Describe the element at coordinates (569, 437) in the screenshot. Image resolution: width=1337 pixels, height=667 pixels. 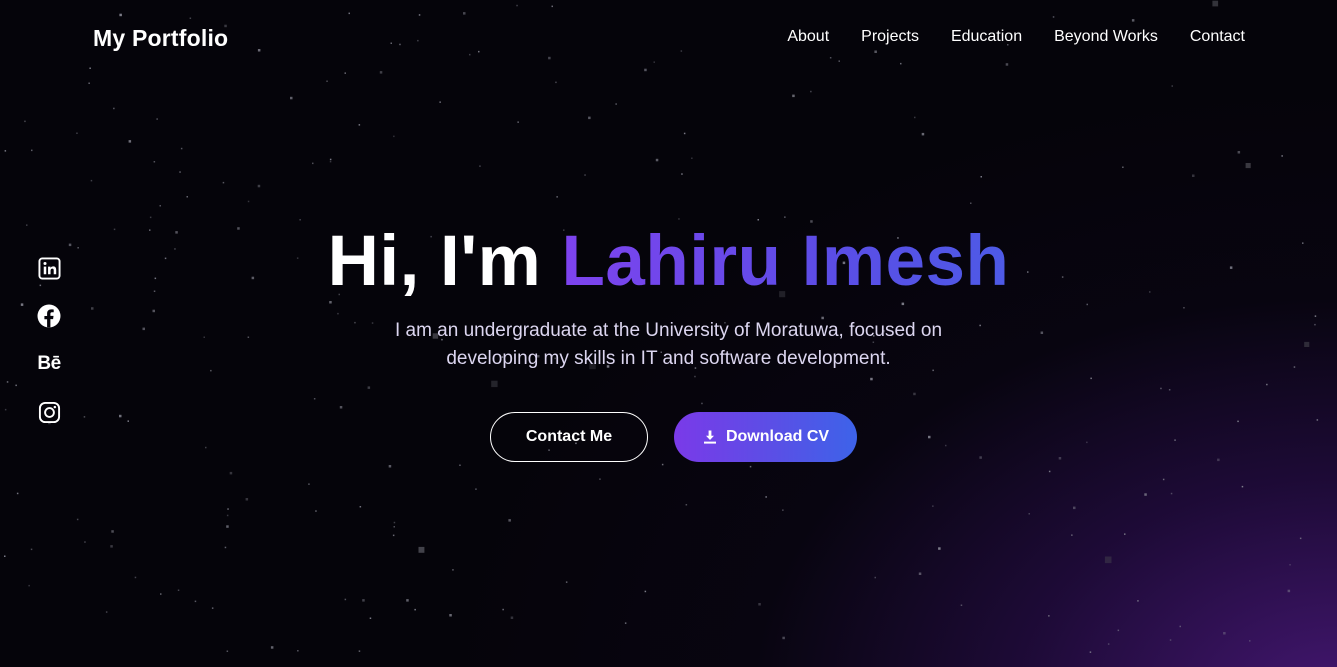
I see `contact-me-button: Contact Me` at that location.